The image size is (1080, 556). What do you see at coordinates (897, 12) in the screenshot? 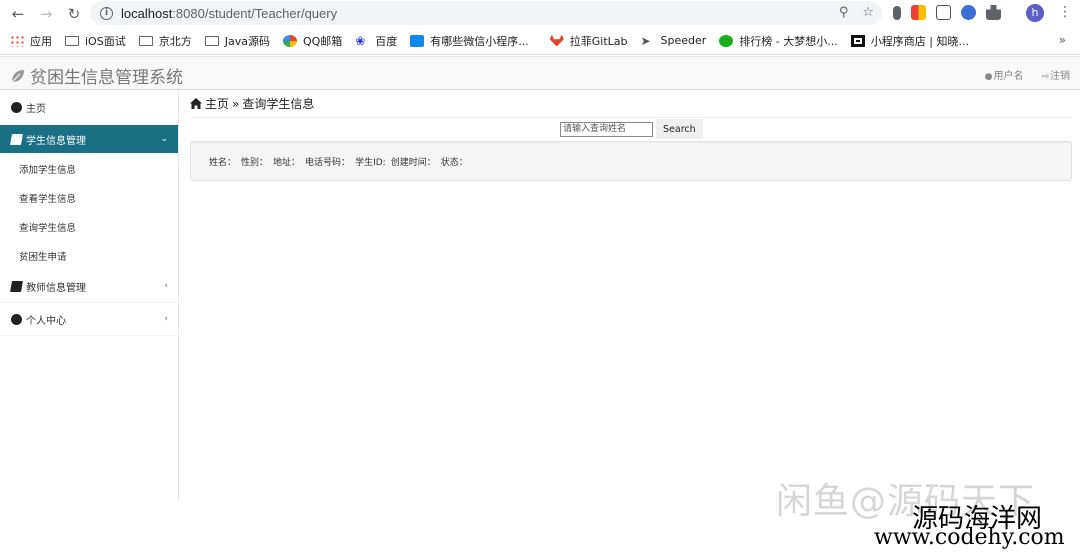
I see `microphone-icon` at bounding box center [897, 12].